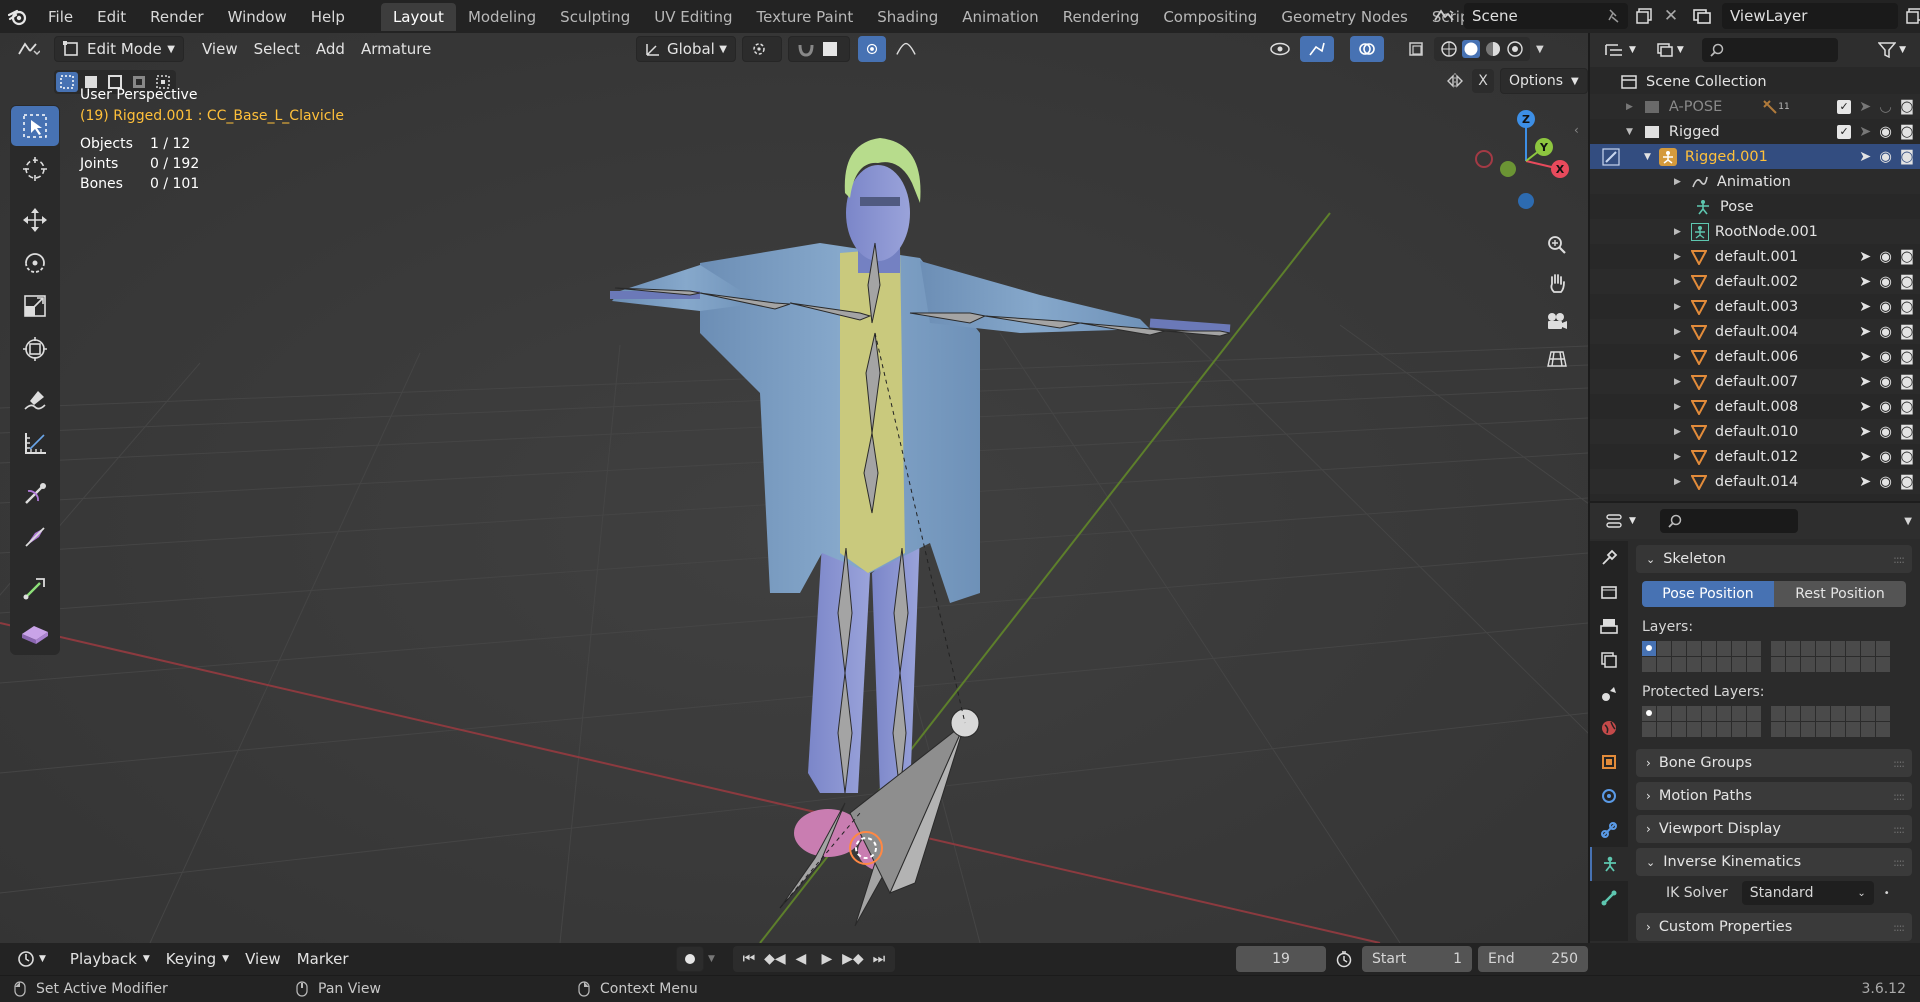 This screenshot has height=1002, width=1920. I want to click on tab-shading: Shading, so click(907, 17).